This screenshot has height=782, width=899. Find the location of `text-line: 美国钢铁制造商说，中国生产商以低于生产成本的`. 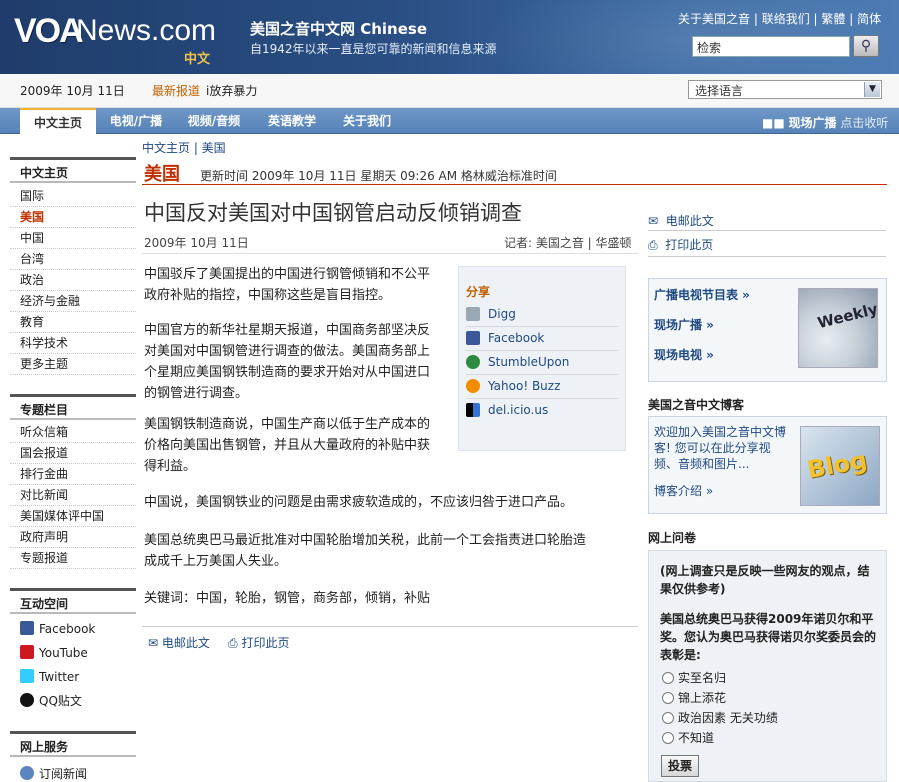

text-line: 美国钢铁制造商说，中国生产商以低于生产成本的 is located at coordinates (287, 424).